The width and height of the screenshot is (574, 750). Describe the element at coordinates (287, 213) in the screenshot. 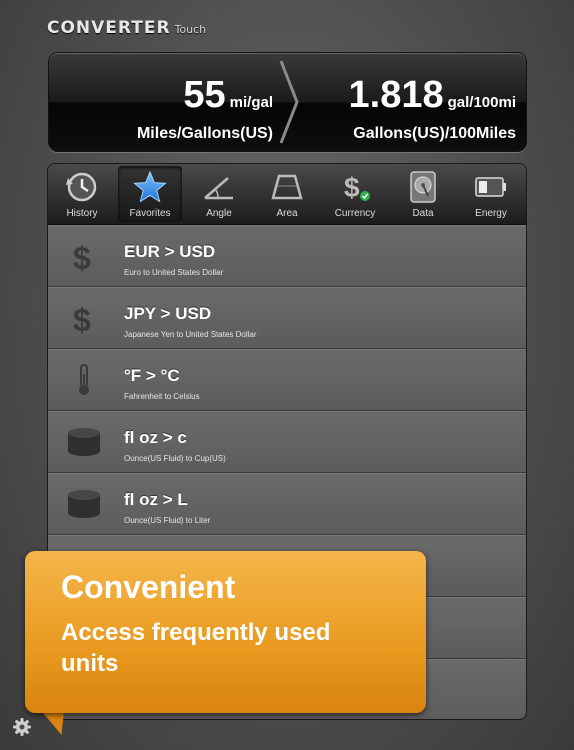

I see `tab-label: Area` at that location.